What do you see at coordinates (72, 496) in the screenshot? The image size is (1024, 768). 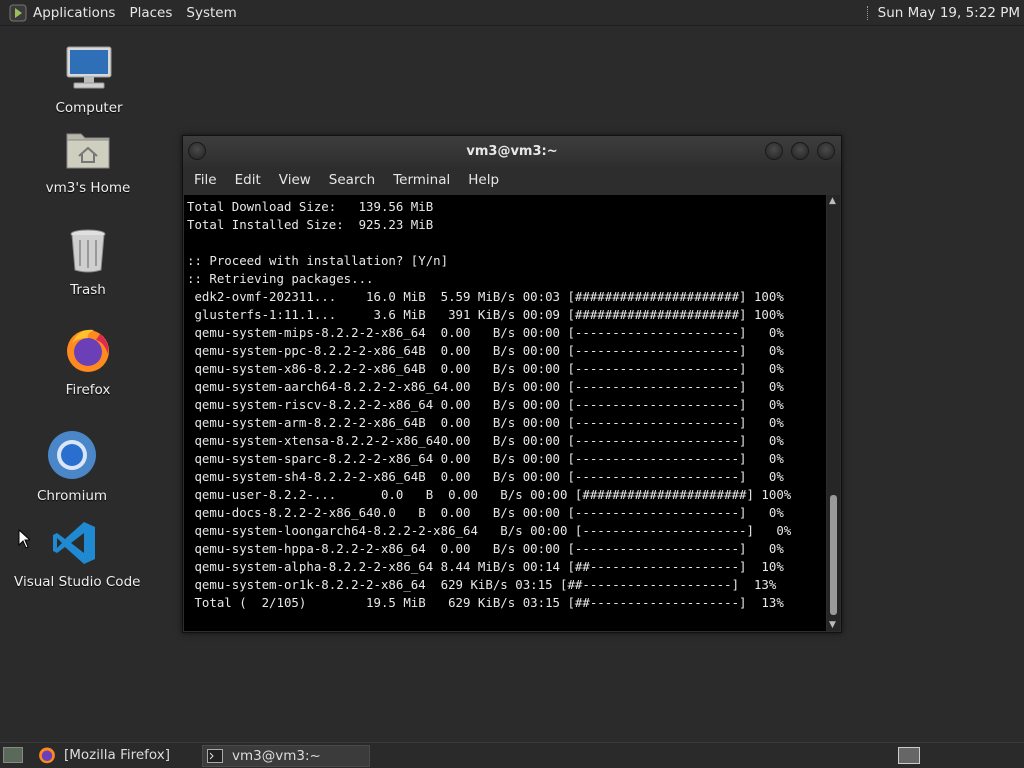 I see `desktop-icon-label: Chromium` at bounding box center [72, 496].